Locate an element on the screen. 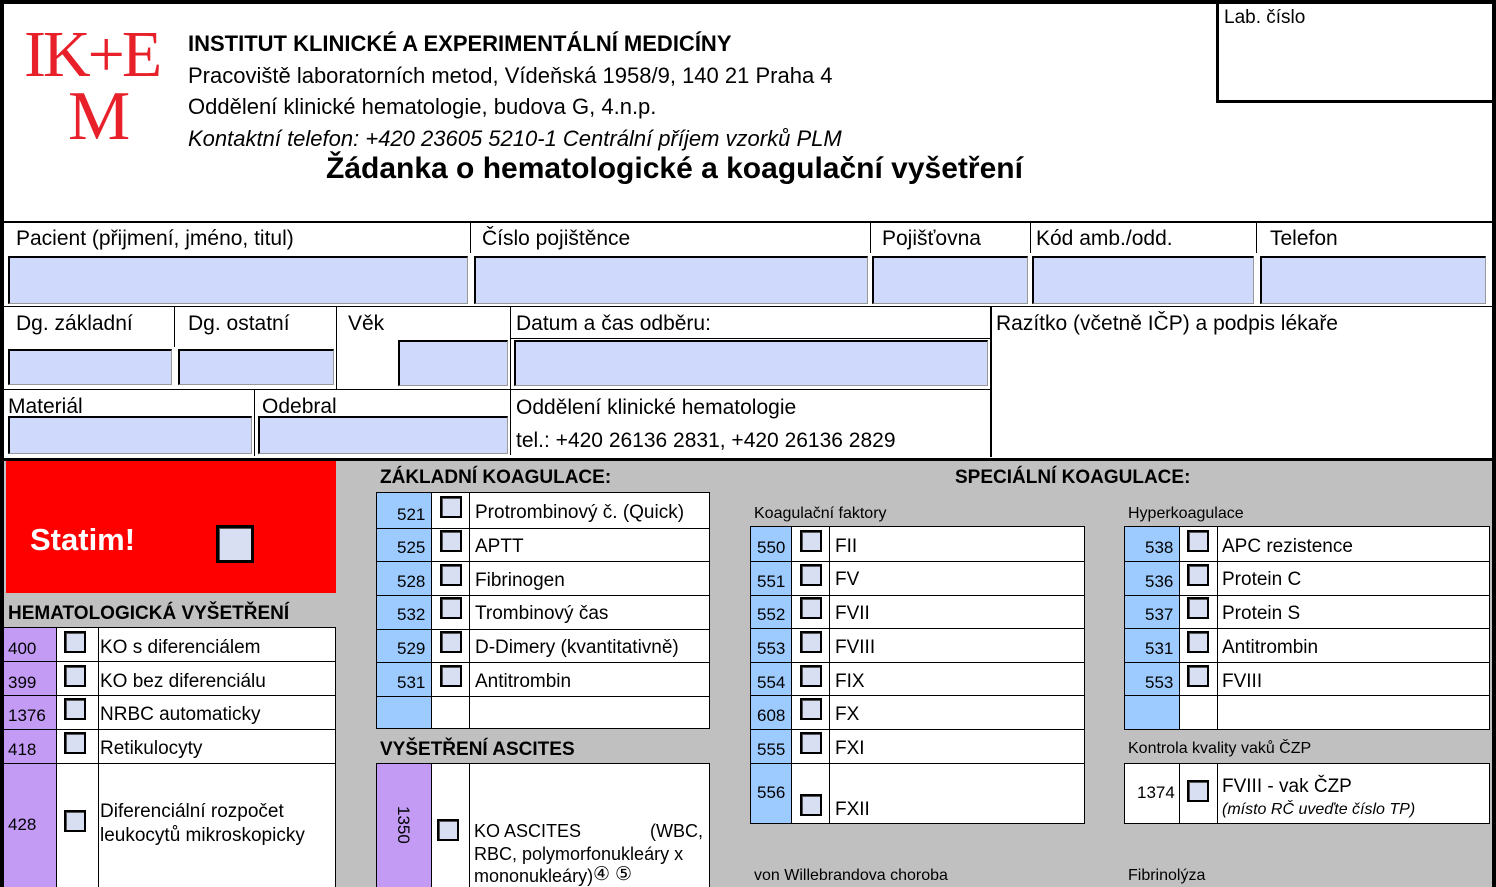 Image resolution: width=1496 pixels, height=887 pixels. lab-number-label: Lab. číslo is located at coordinates (1265, 17).